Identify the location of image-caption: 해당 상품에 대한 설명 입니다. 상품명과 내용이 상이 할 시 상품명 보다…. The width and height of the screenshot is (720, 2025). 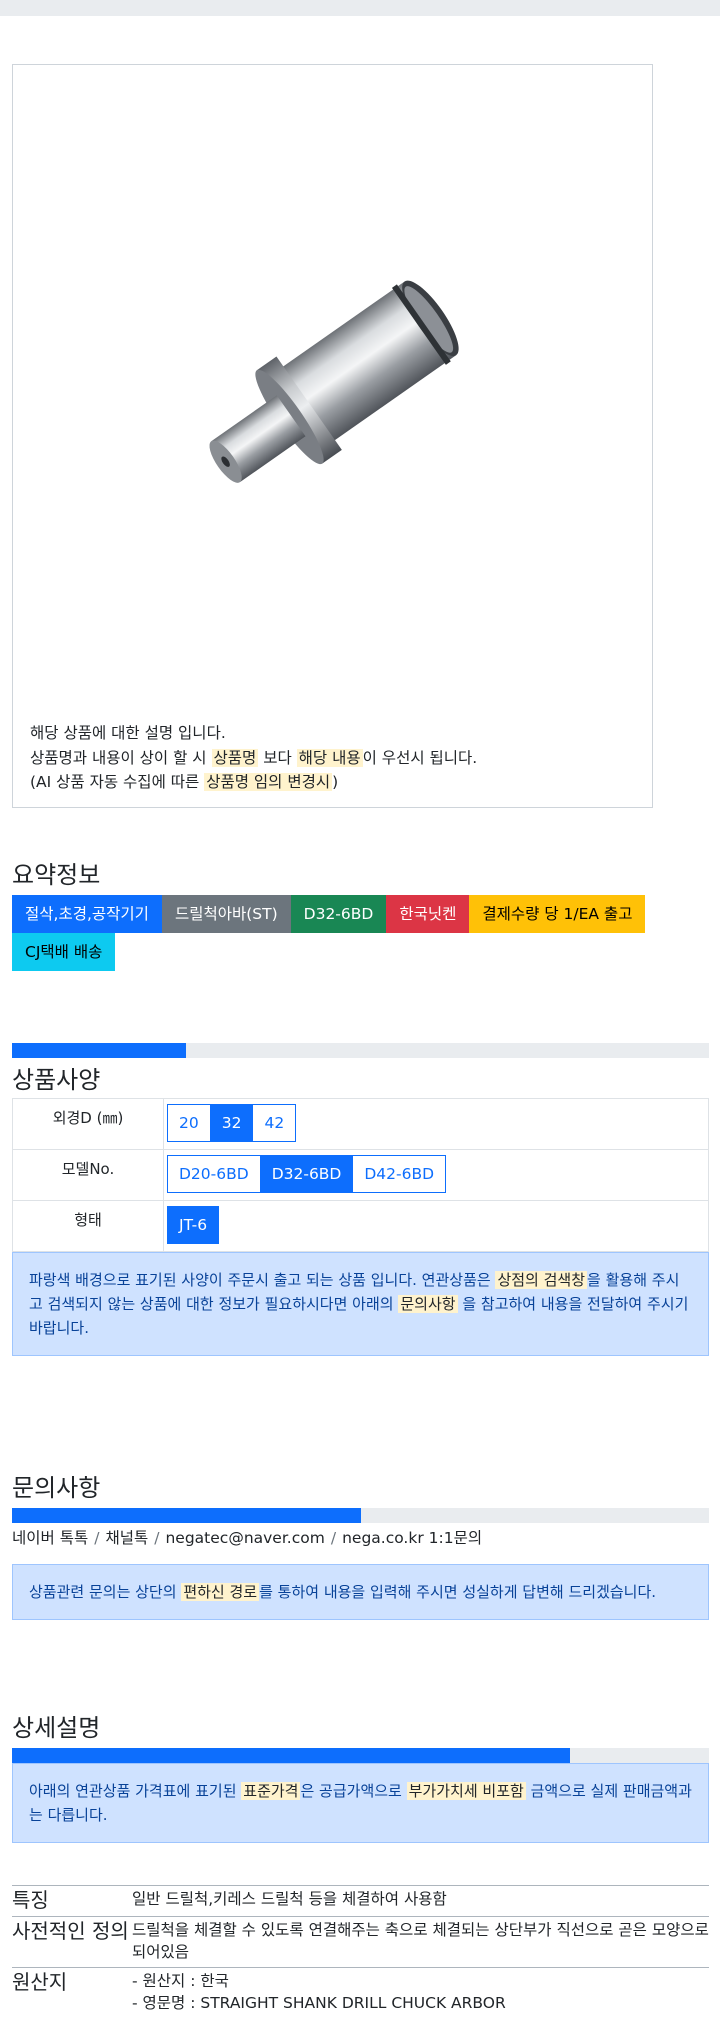
(335, 758).